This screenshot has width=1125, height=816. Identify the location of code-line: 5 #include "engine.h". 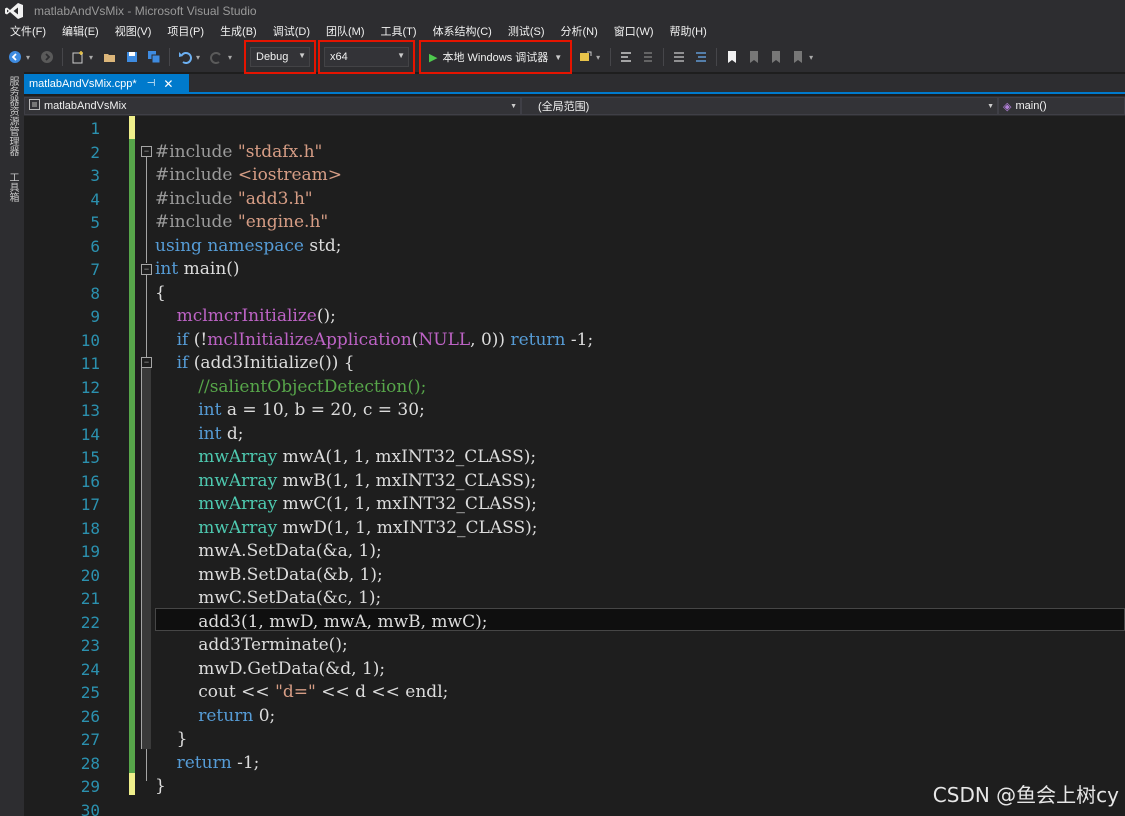
(574, 223).